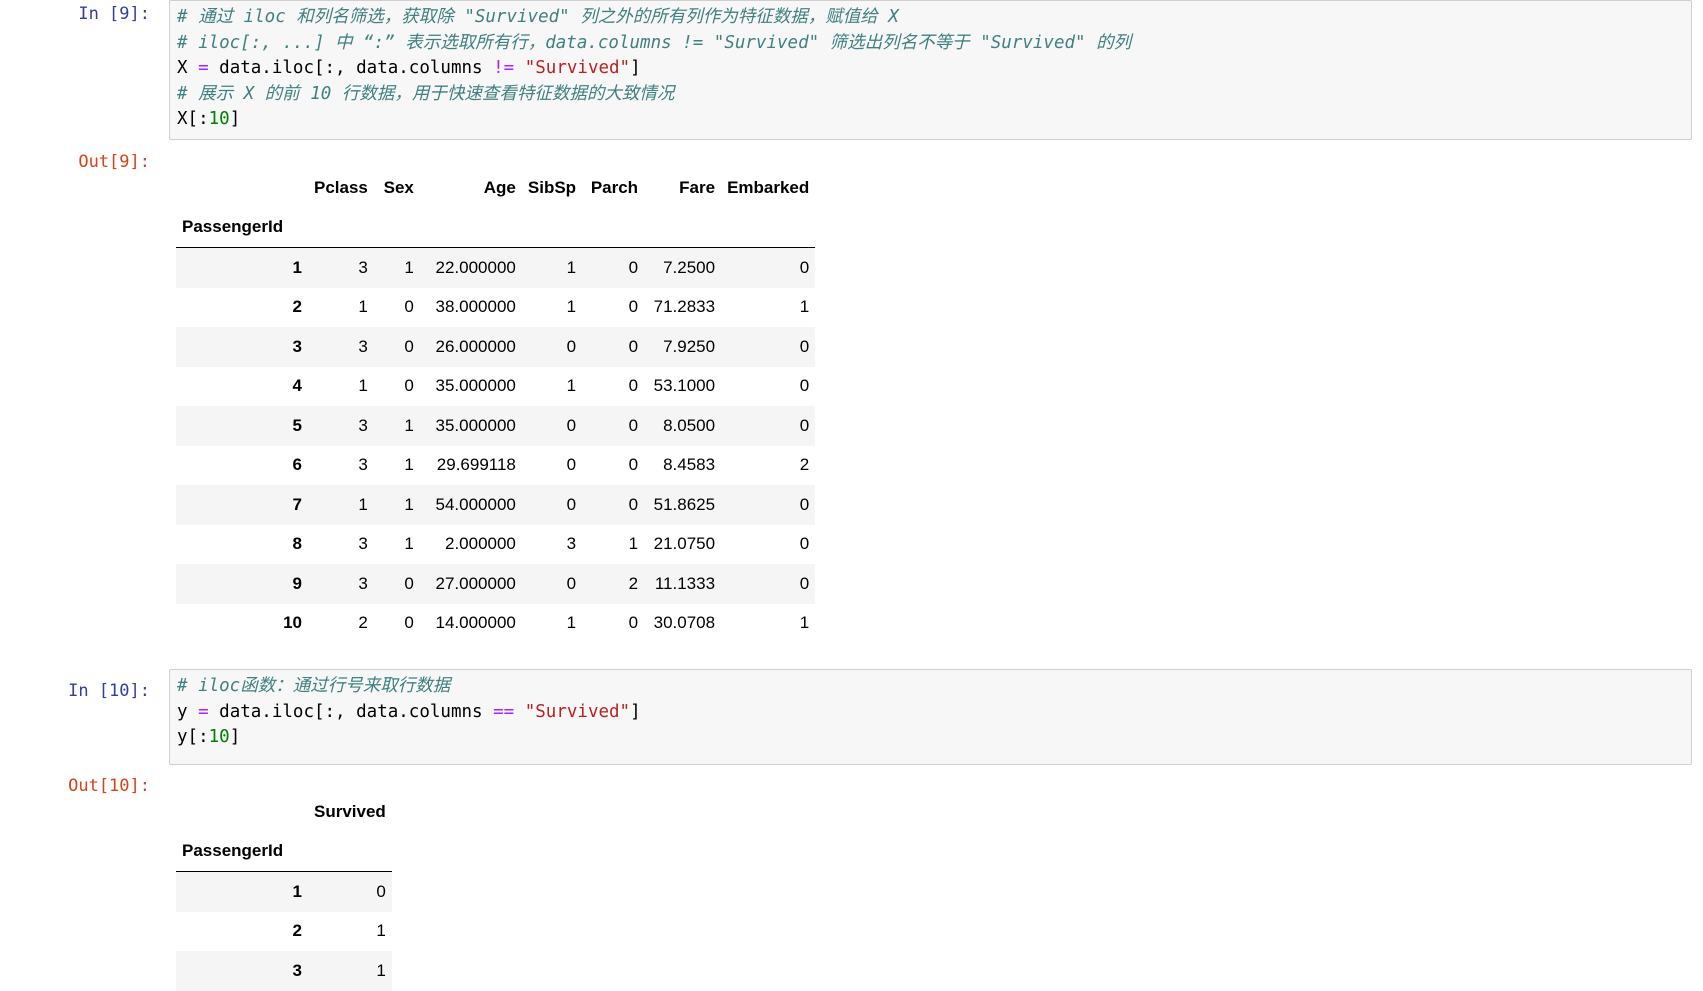  What do you see at coordinates (114, 14) in the screenshot?
I see `input-prompt-9: In [9]:` at bounding box center [114, 14].